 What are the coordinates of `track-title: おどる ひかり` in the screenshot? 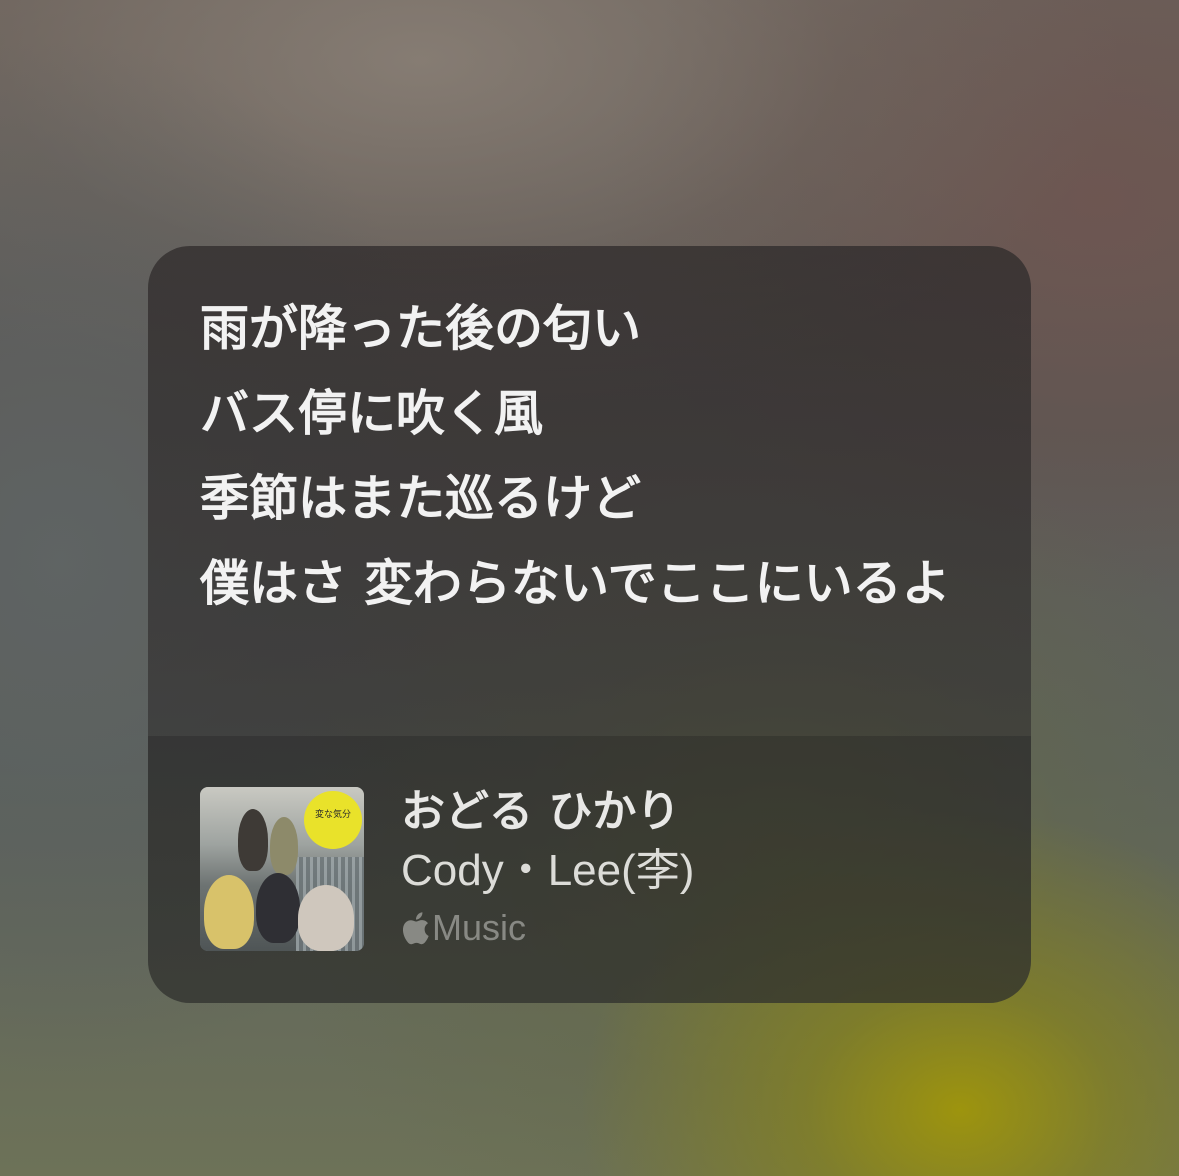 It's located at (541, 811).